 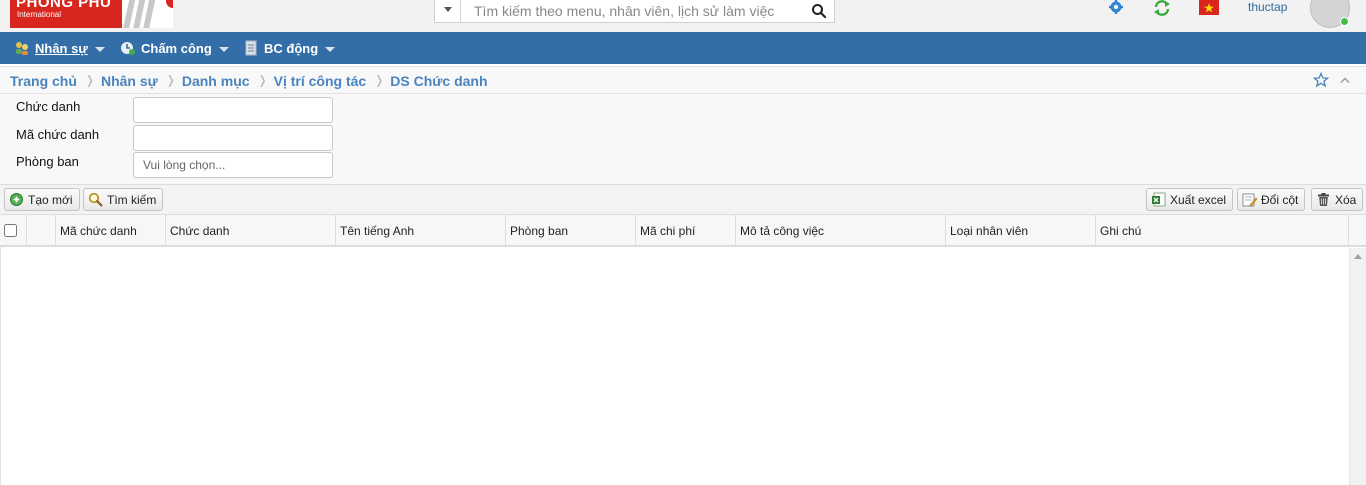 What do you see at coordinates (95, 199) in the screenshot?
I see `magnifier-icon` at bounding box center [95, 199].